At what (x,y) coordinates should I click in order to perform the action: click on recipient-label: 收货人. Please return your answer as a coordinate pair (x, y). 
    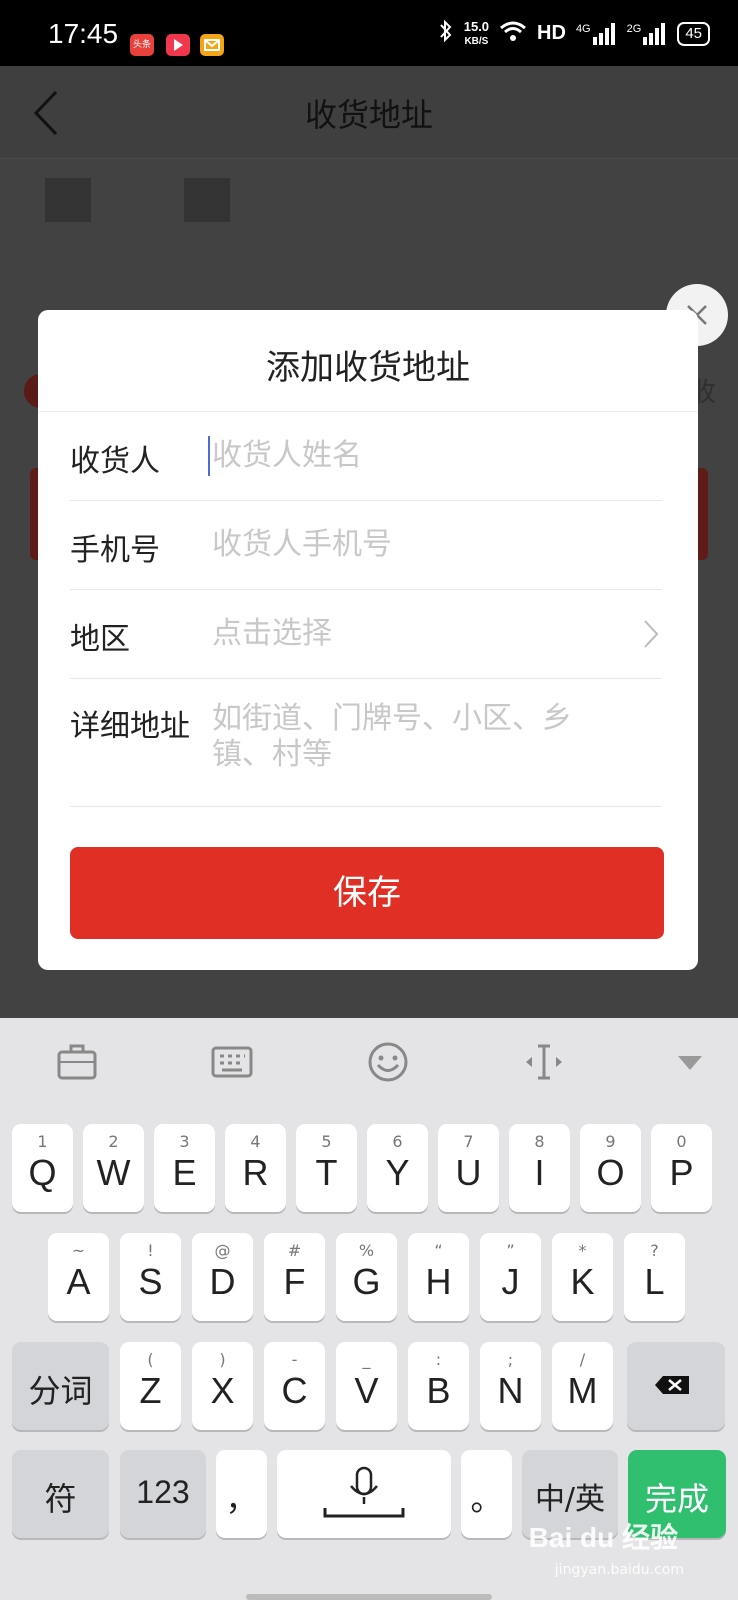
    Looking at the image, I should click on (115, 461).